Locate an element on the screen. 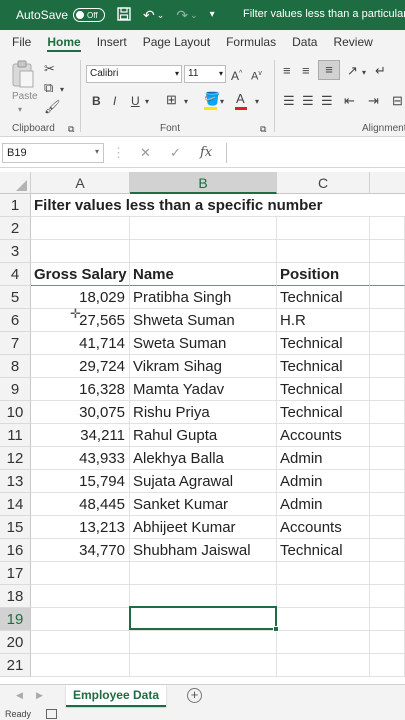  row-header: 12 is located at coordinates (15, 458).